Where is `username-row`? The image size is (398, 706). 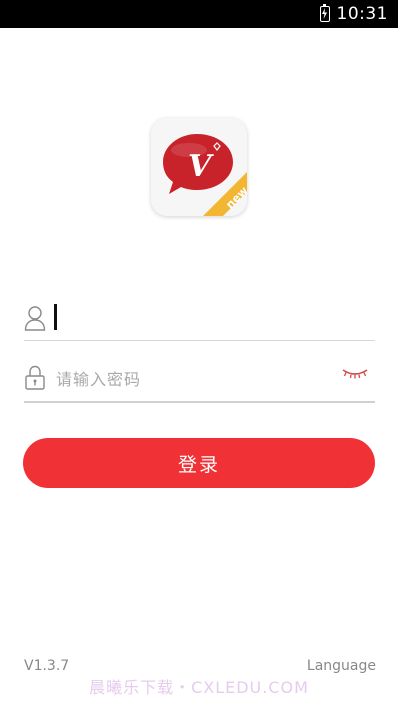
username-row is located at coordinates (199, 318).